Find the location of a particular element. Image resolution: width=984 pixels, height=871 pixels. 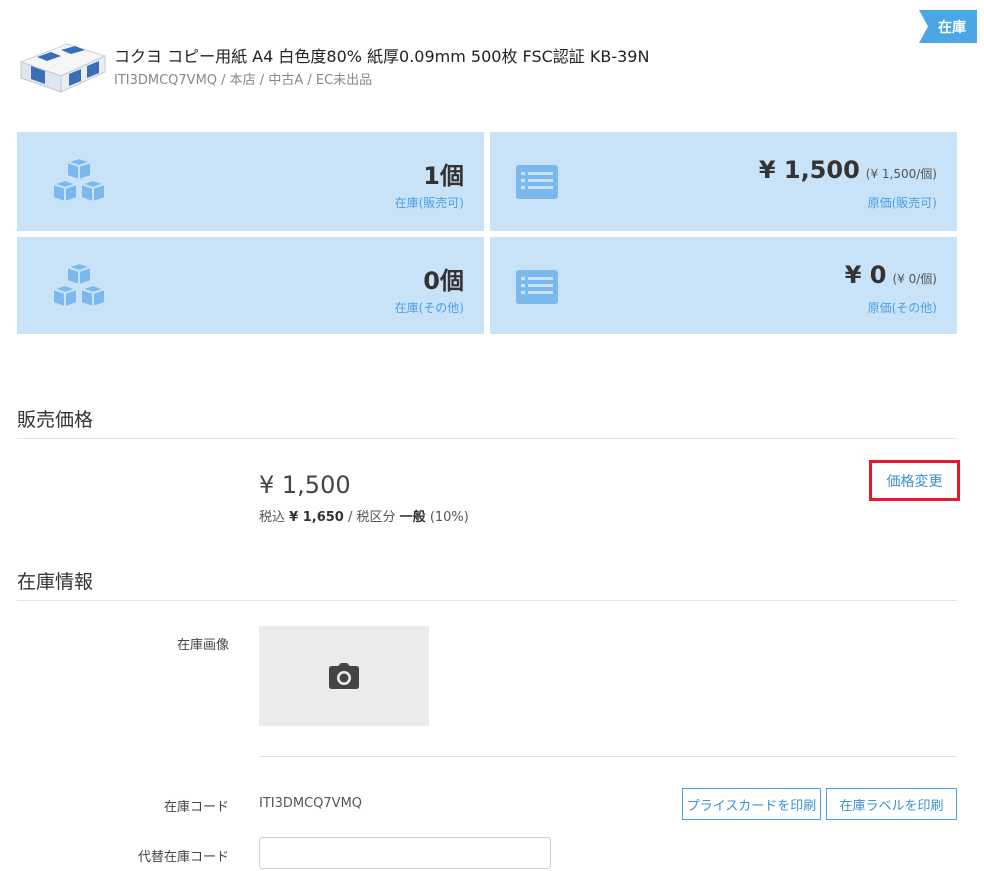

tax-included-price: ¥ 1,650 is located at coordinates (316, 517).